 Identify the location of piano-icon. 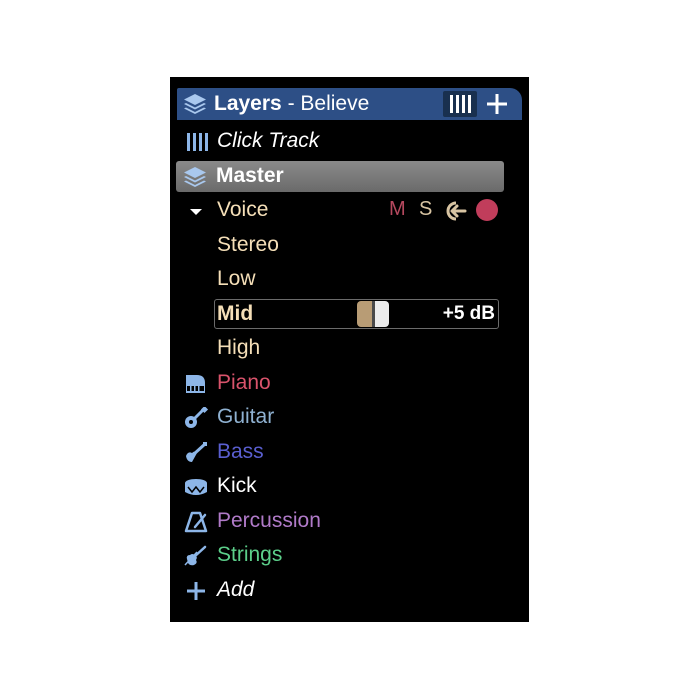
(195, 384).